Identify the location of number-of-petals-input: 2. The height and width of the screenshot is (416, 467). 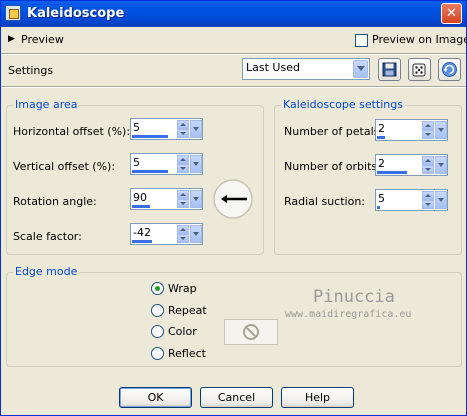
(411, 130).